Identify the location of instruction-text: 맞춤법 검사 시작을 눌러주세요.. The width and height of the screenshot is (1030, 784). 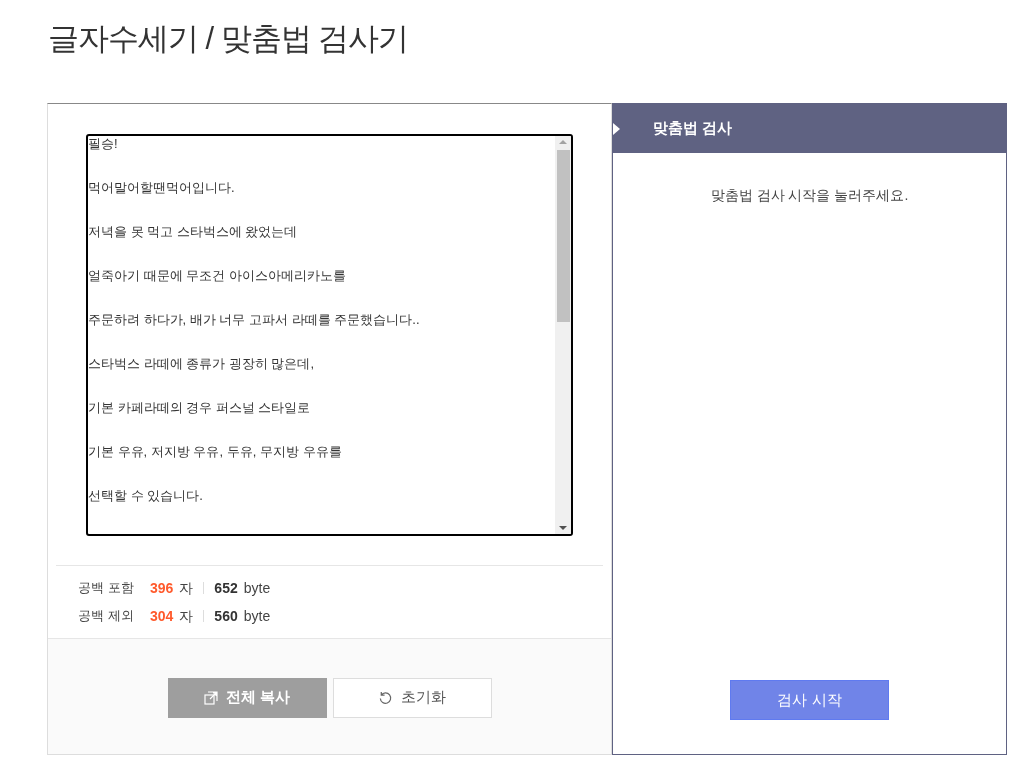
(809, 195).